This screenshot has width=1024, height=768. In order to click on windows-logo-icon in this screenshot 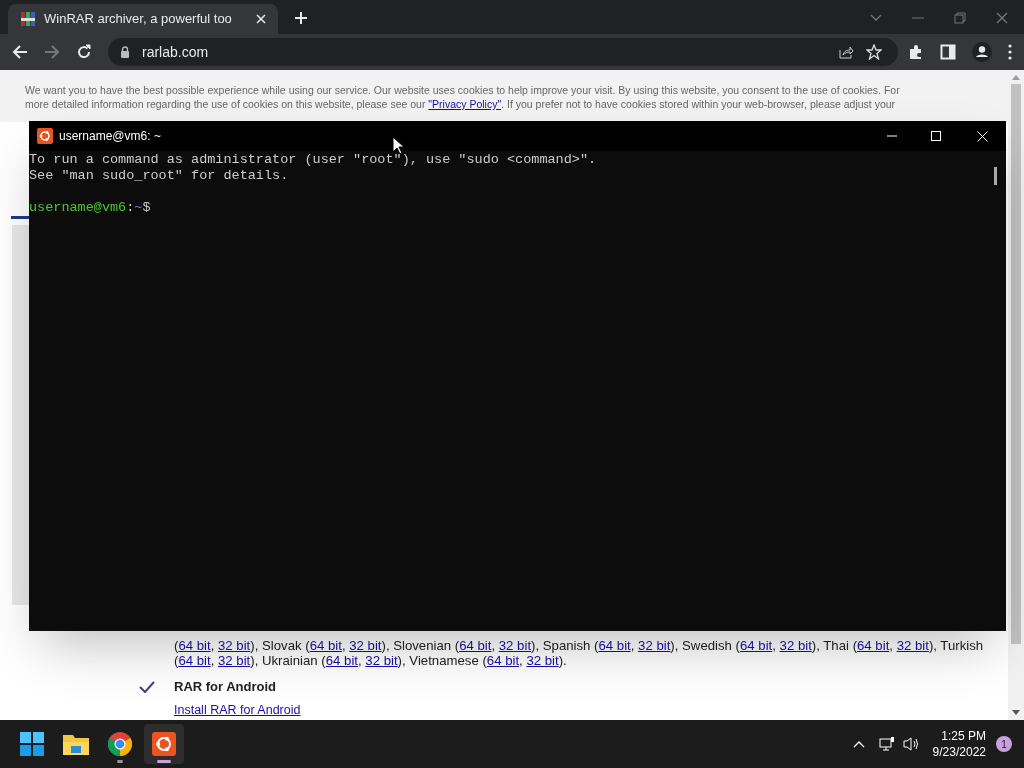, I will do `click(32, 744)`.